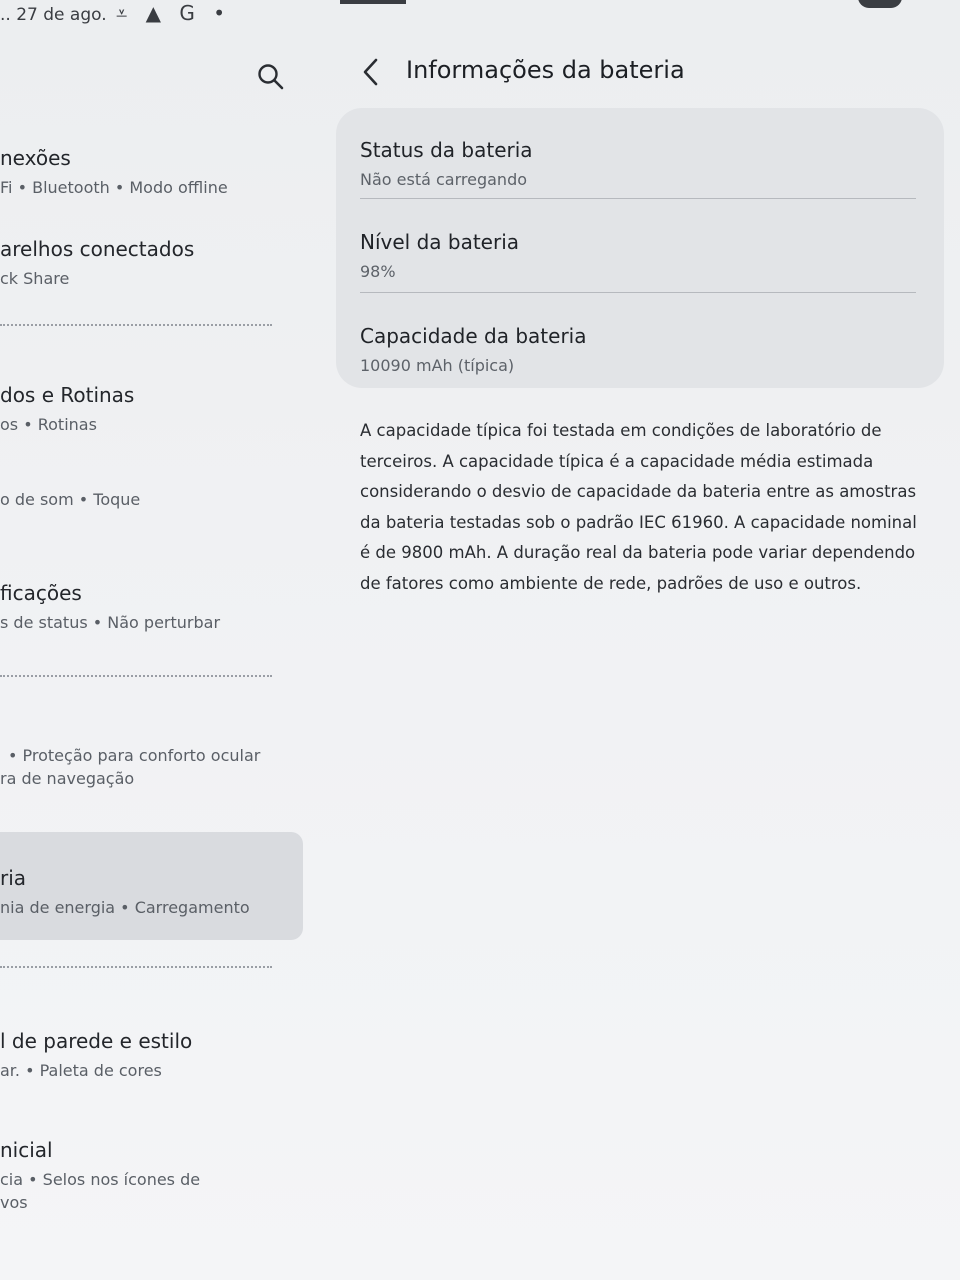  What do you see at coordinates (26, 1150) in the screenshot?
I see `menu-item-title: nicial` at bounding box center [26, 1150].